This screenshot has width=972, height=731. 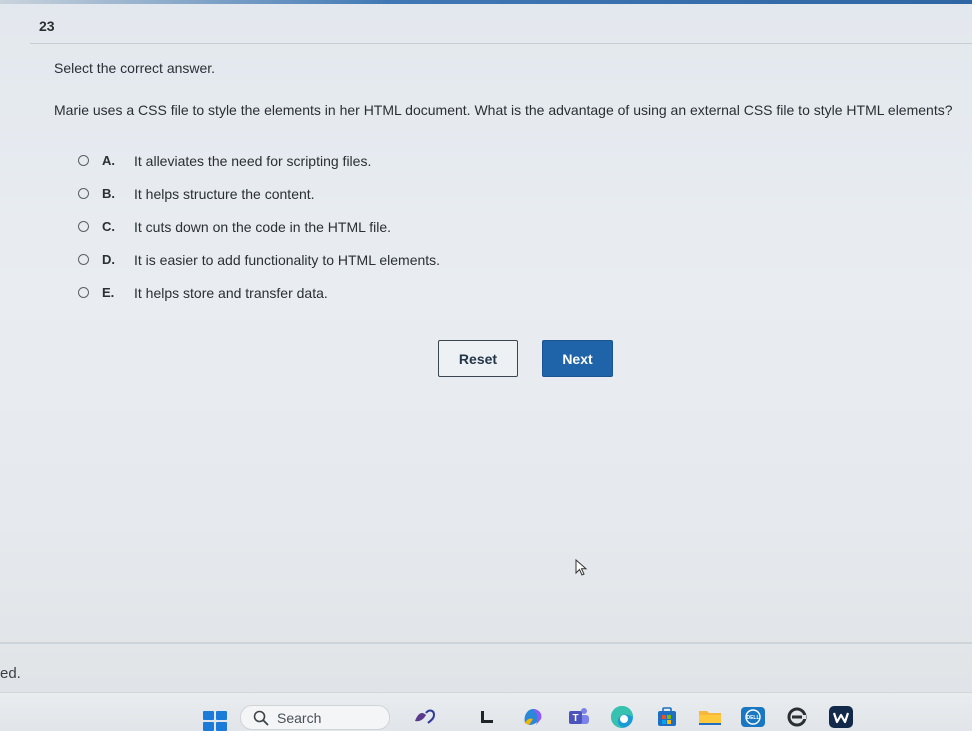 I want to click on edge-icon, so click(x=622, y=717).